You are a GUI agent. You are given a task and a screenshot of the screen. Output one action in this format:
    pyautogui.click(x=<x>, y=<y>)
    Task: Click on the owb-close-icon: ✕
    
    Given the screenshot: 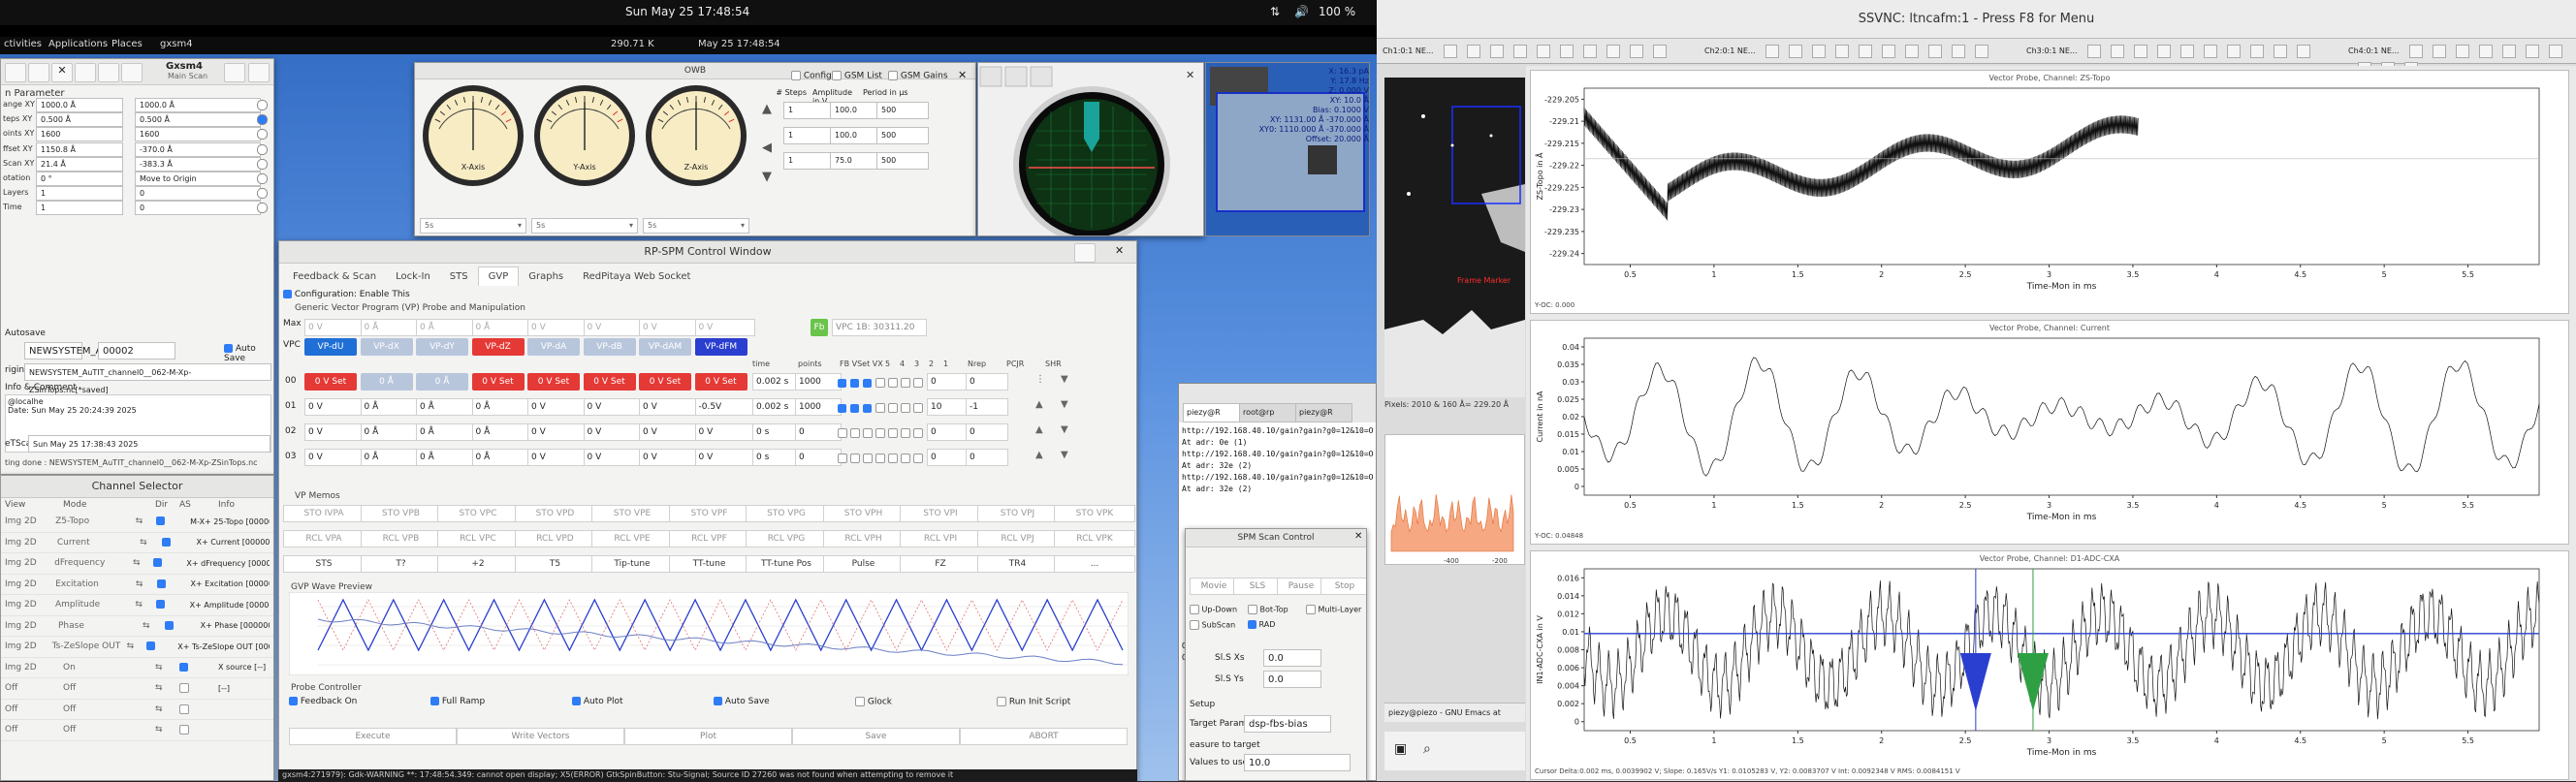 What is the action you would take?
    pyautogui.click(x=963, y=75)
    